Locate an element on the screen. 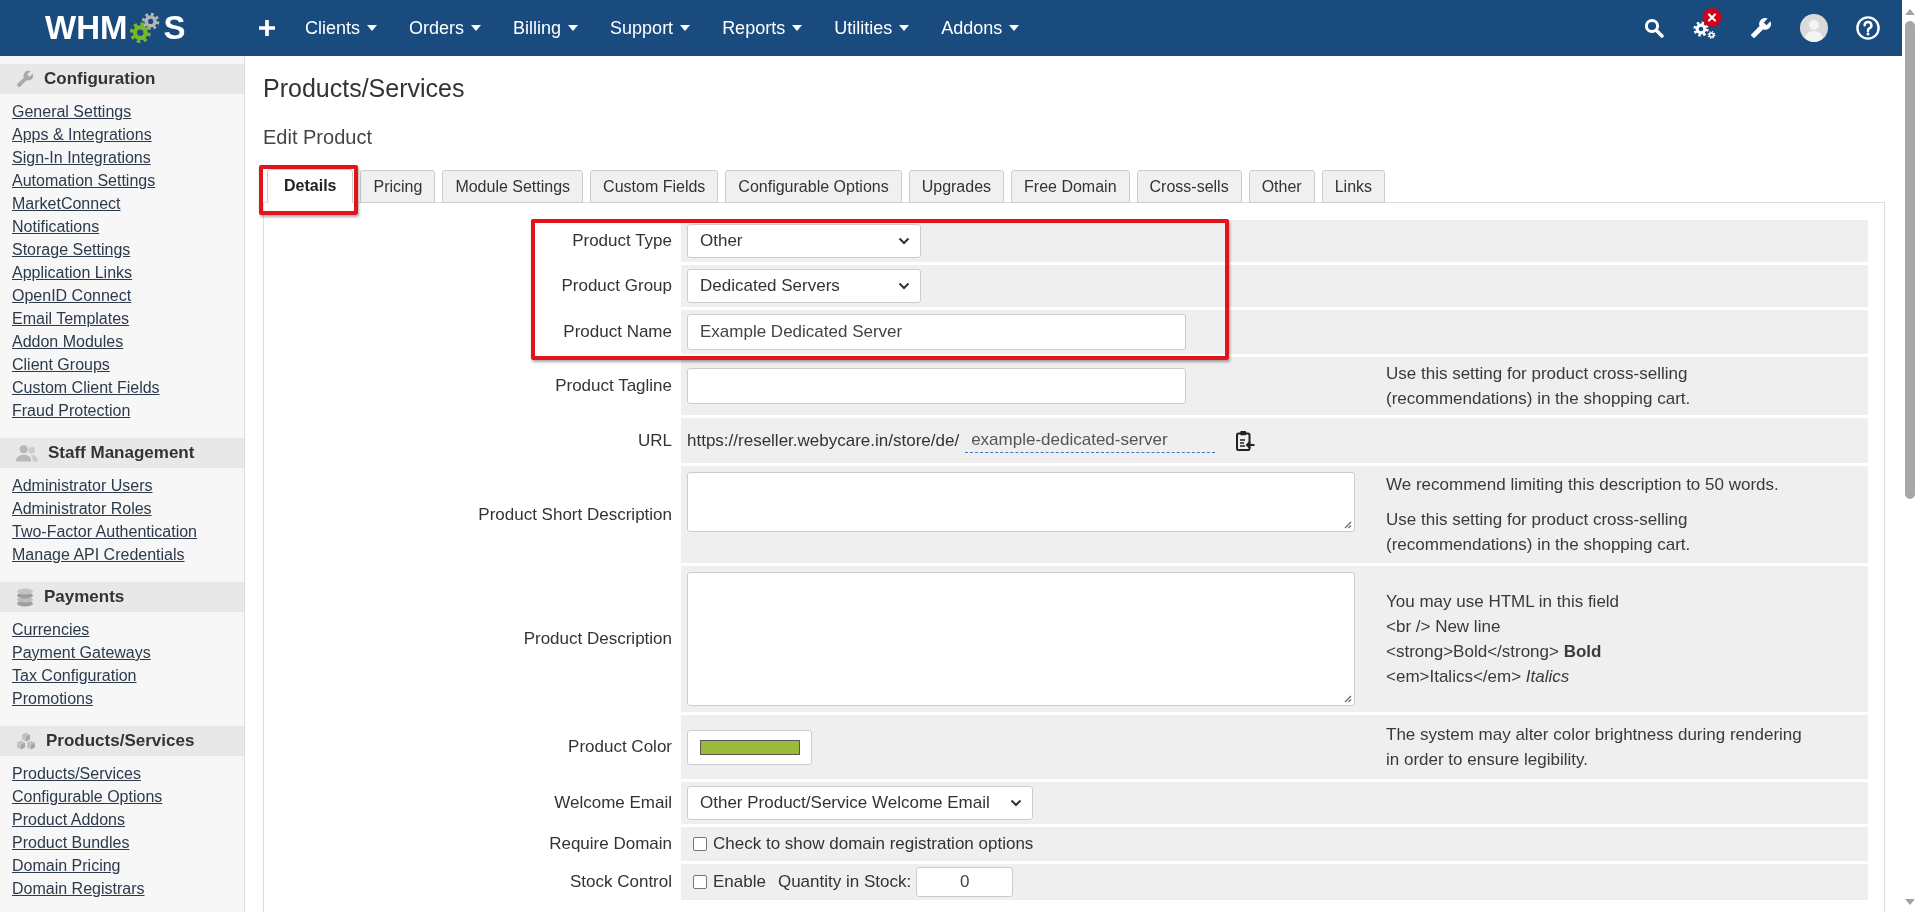 The height and width of the screenshot is (912, 1918). tab: Configurable Options is located at coordinates (813, 186).